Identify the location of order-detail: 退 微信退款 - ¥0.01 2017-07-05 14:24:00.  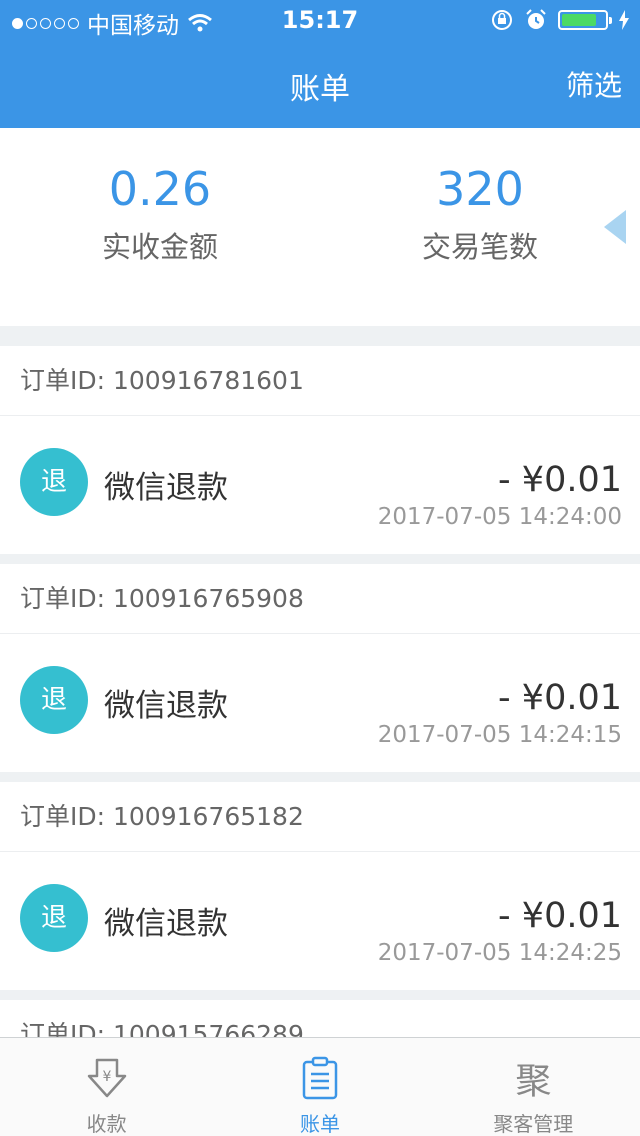
(320, 485).